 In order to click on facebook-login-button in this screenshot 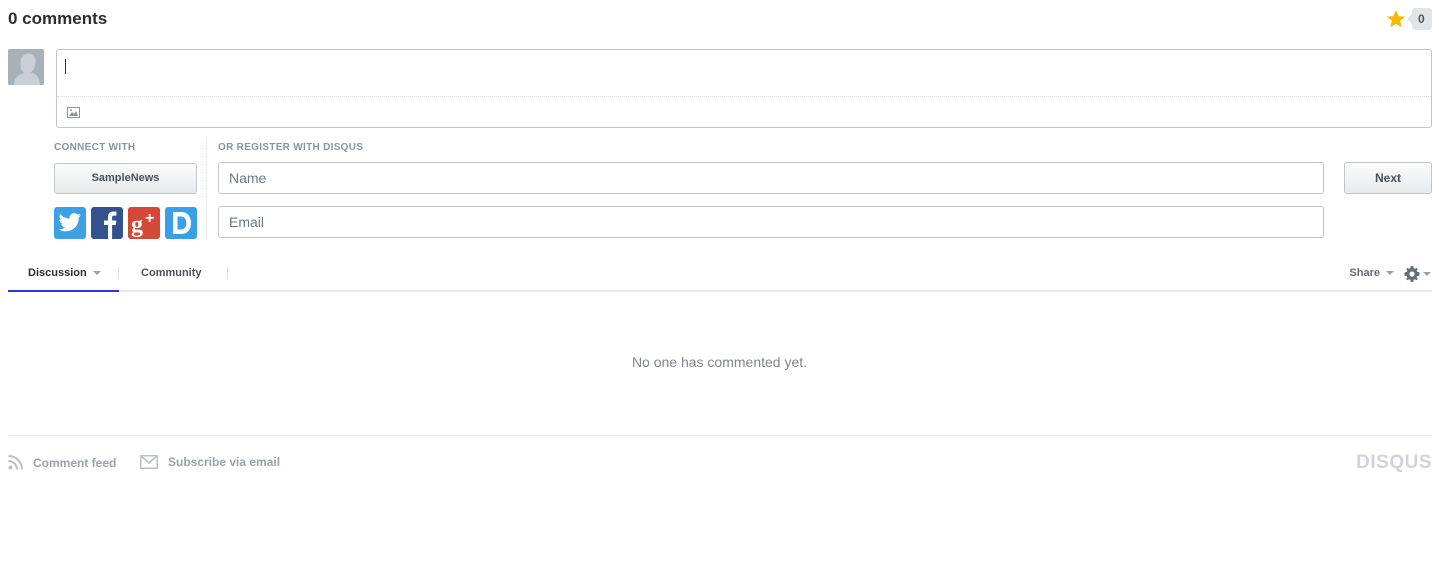, I will do `click(107, 223)`.